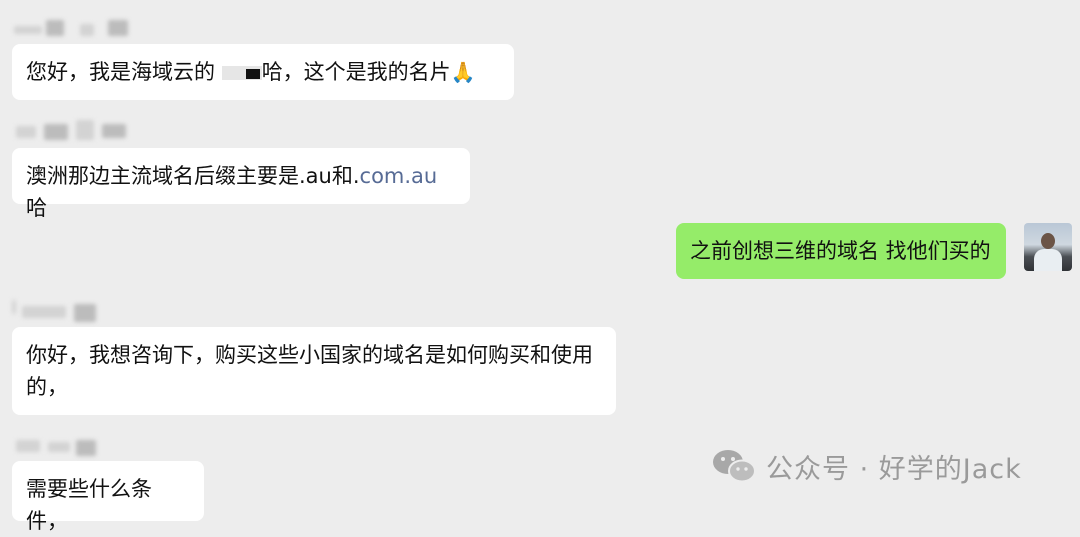  What do you see at coordinates (399, 176) in the screenshot?
I see `domain-link: com.au` at bounding box center [399, 176].